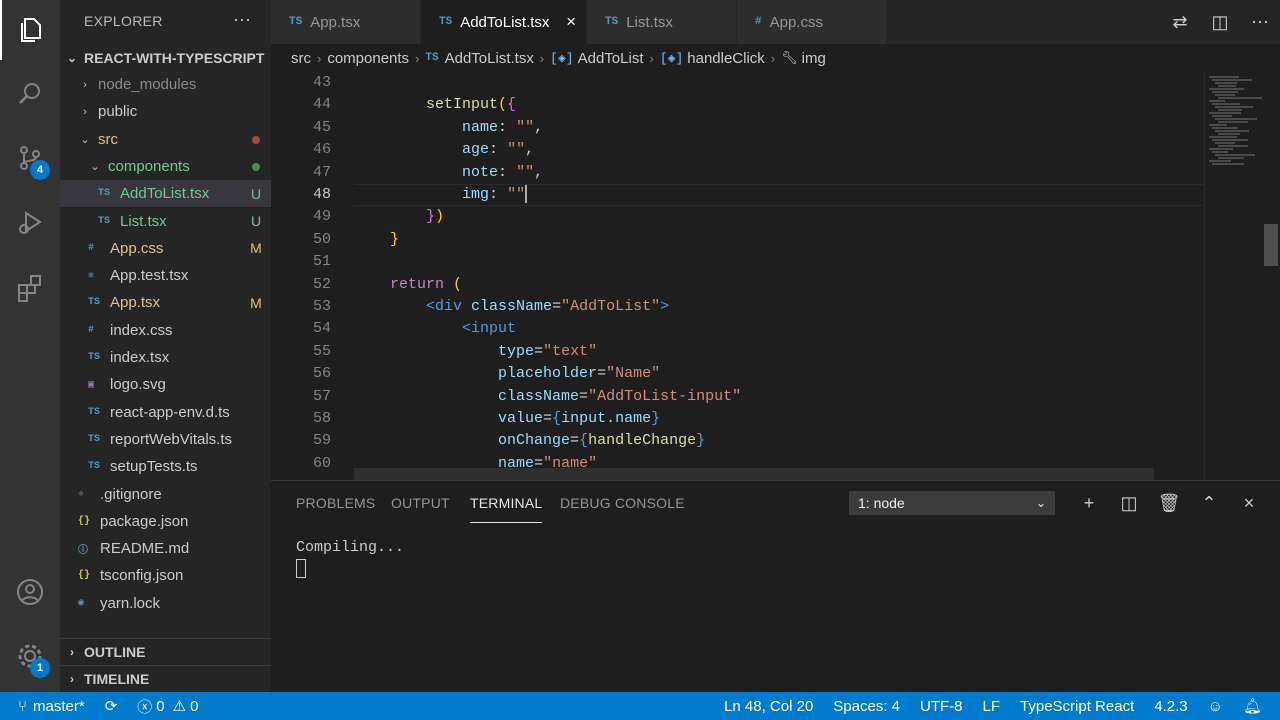  I want to click on tab-app-tsx: TS App.tsx, so click(346, 22).